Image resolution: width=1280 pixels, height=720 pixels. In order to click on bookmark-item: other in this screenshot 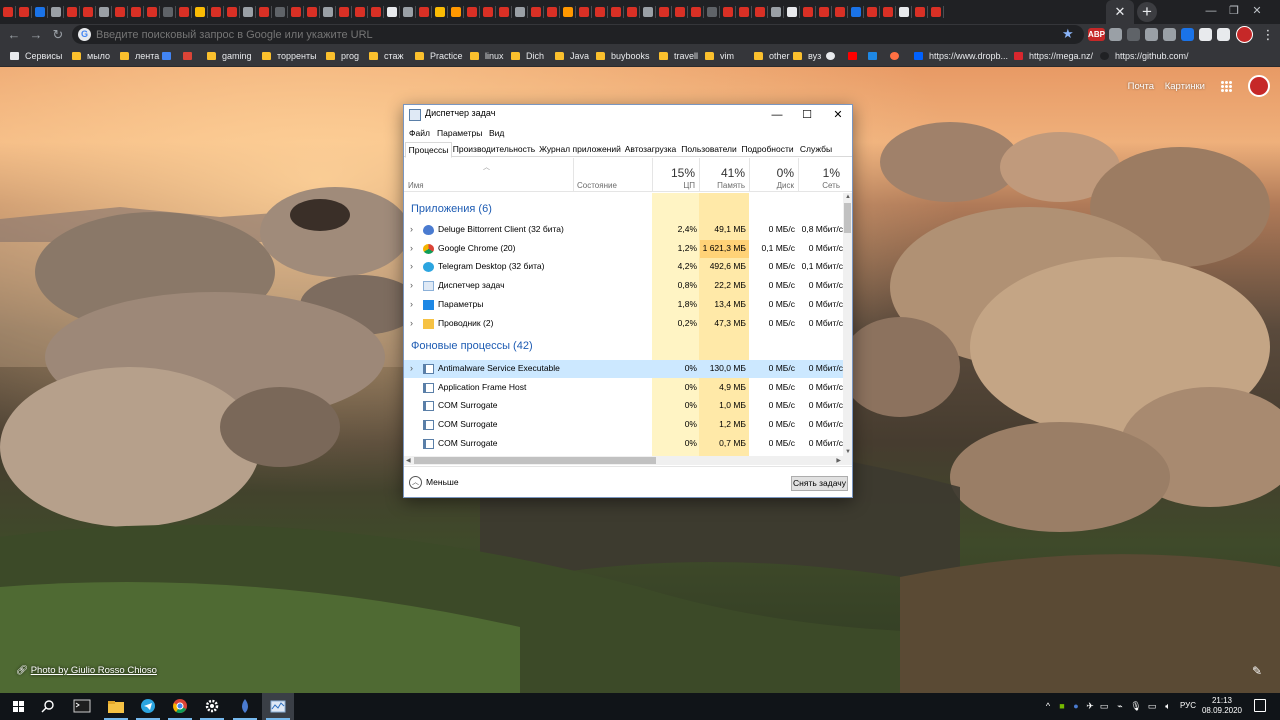, I will do `click(772, 56)`.